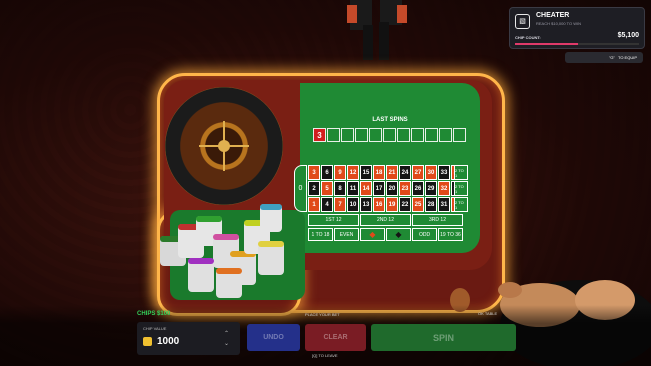 The width and height of the screenshot is (651, 366). I want to click on dozen-bets: 1ST 12 2ND 12 3RD 12, so click(385, 220).